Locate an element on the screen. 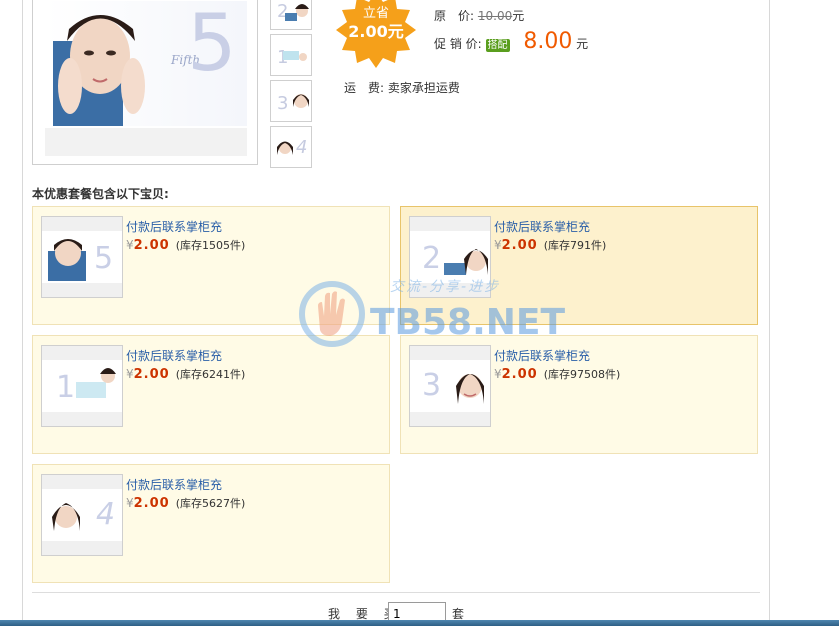 The width and height of the screenshot is (839, 626). main-image-footer is located at coordinates (146, 142).